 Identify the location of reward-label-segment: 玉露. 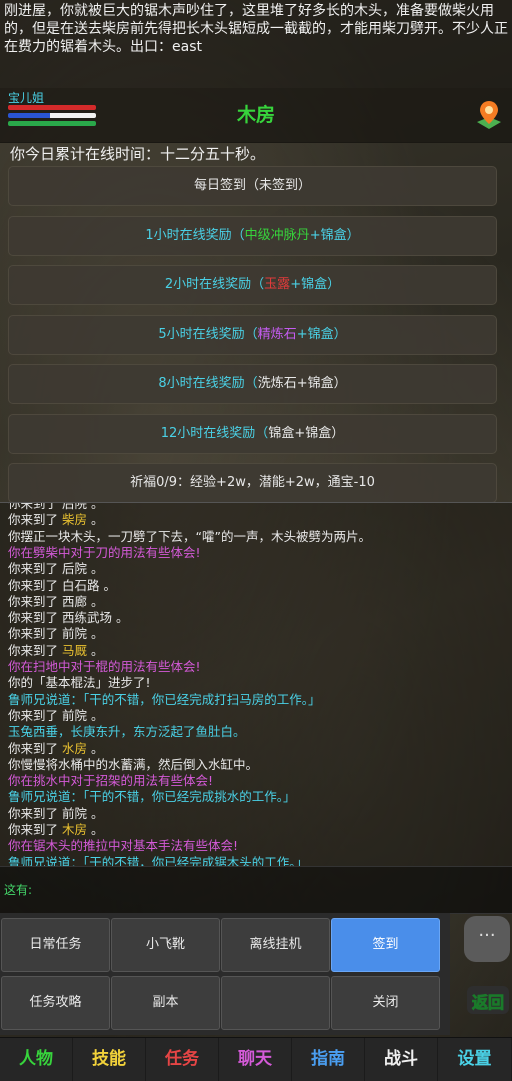
(277, 284).